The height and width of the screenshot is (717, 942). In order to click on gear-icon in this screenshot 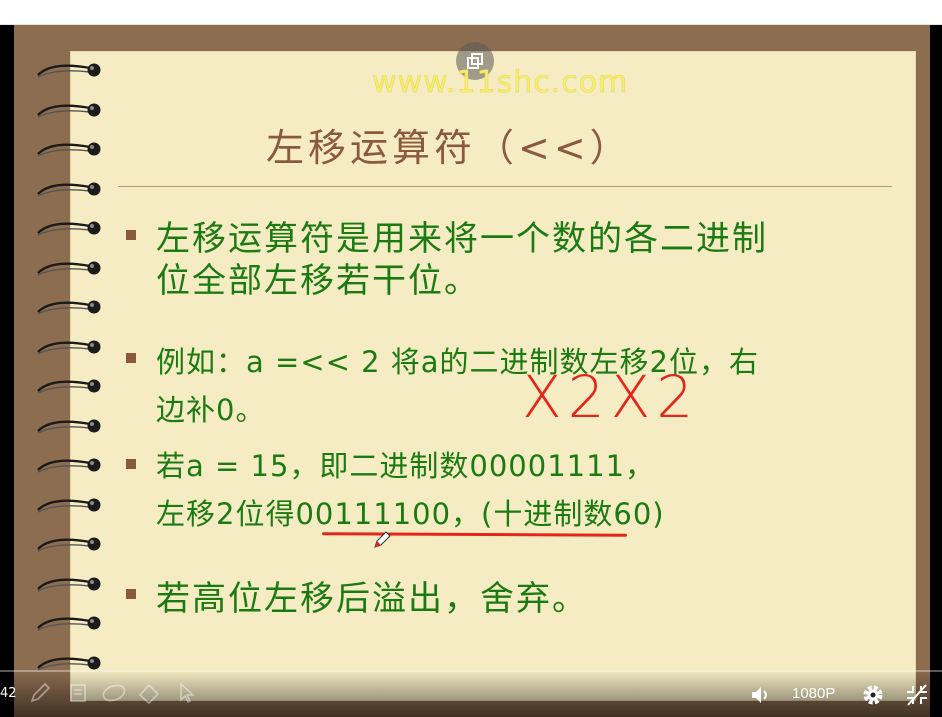, I will do `click(873, 695)`.